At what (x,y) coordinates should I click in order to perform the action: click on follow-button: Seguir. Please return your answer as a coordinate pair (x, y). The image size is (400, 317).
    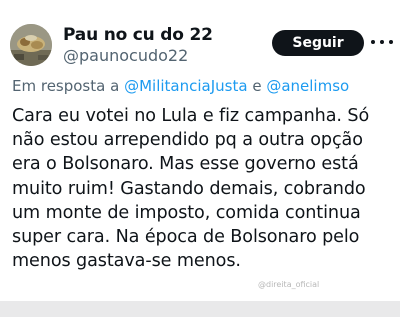
    Looking at the image, I should click on (318, 43).